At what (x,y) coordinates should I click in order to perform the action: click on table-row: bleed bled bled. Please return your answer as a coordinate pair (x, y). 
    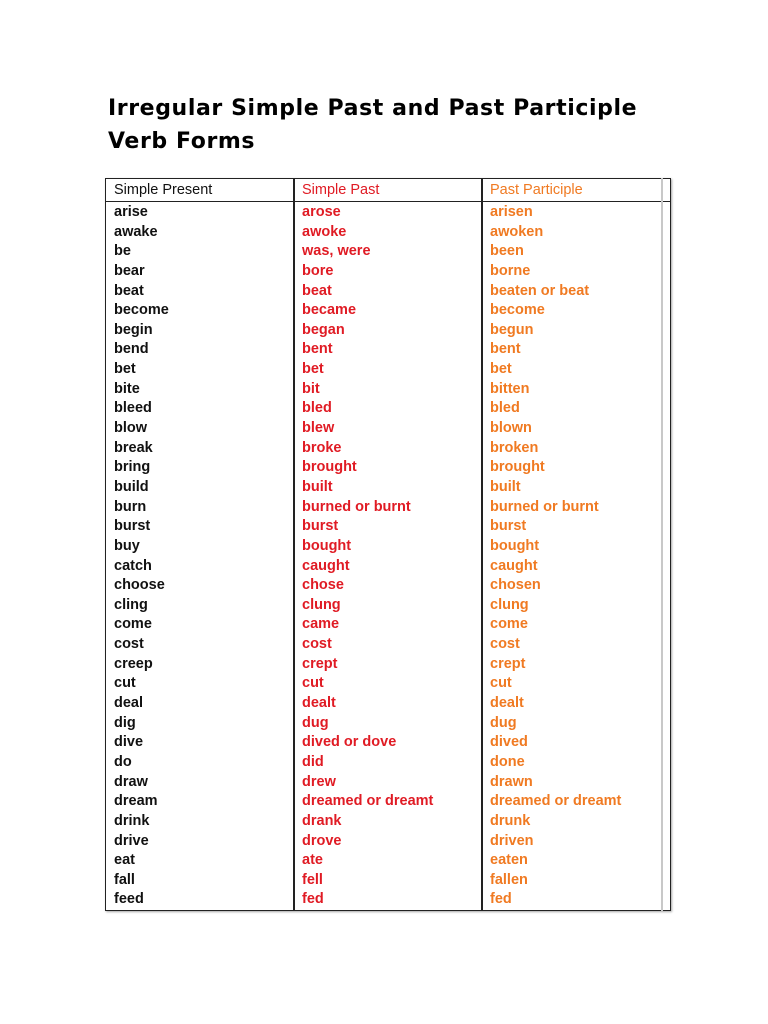
    Looking at the image, I should click on (388, 409).